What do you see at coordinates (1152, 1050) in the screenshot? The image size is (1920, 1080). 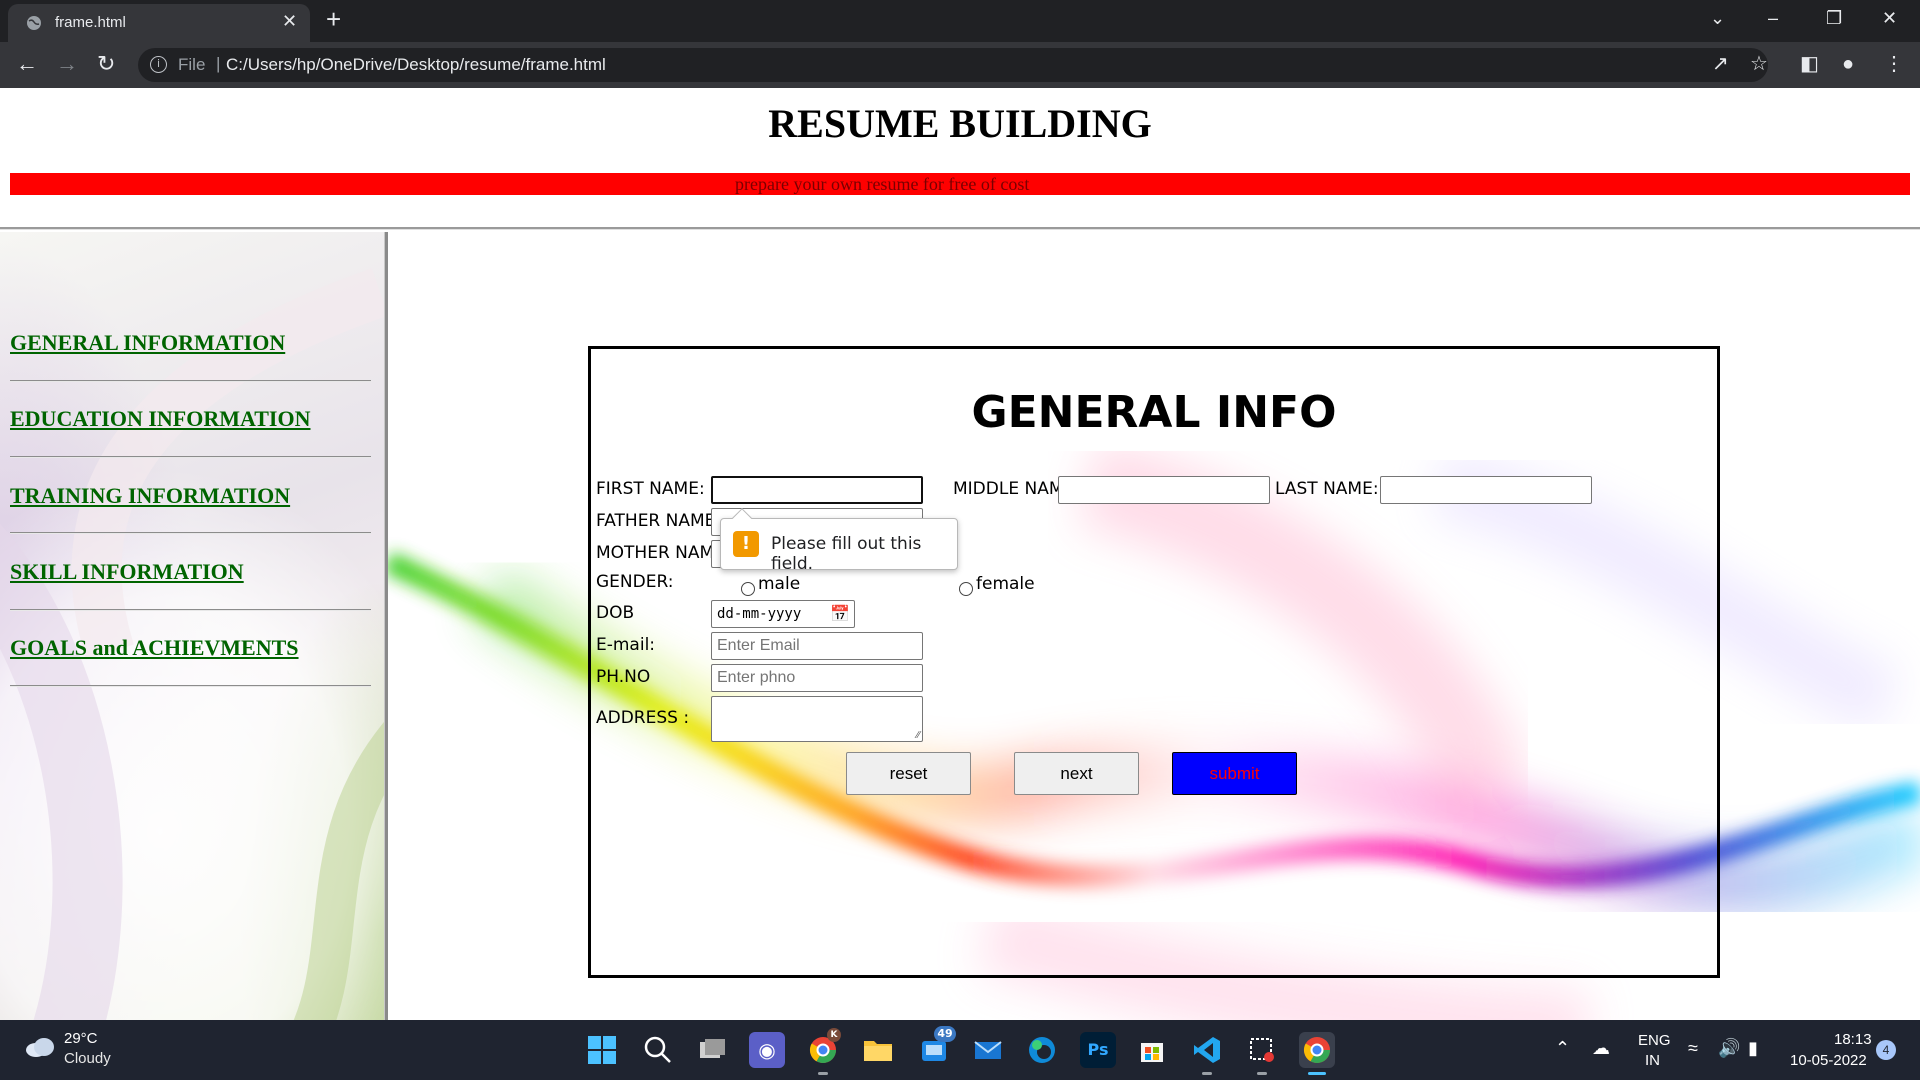 I see `store-icon` at bounding box center [1152, 1050].